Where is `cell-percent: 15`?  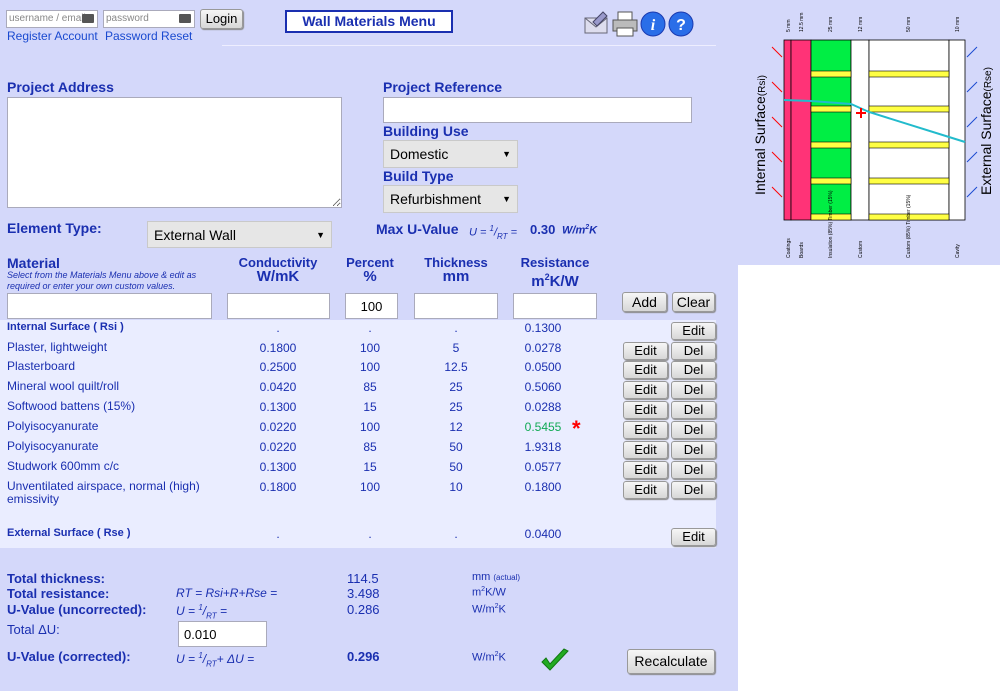 cell-percent: 15 is located at coordinates (370, 467).